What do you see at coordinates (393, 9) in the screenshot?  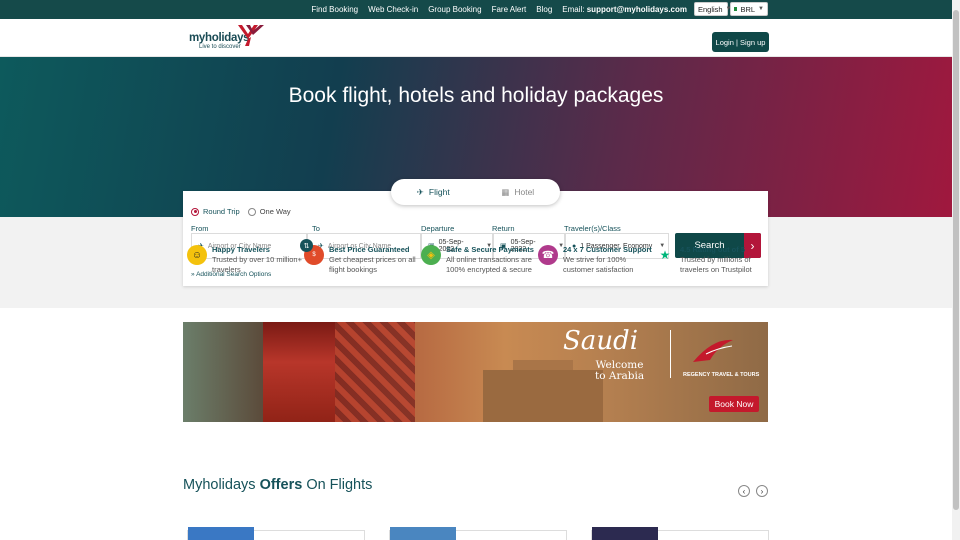 I see `web-checkin-link: Web Check-in` at bounding box center [393, 9].